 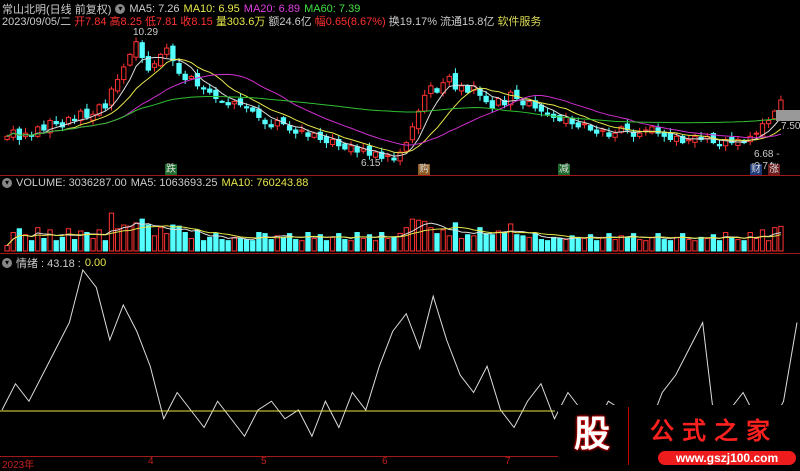 What do you see at coordinates (71, 183) in the screenshot?
I see `volume-label: VOLUME: 3036287.00` at bounding box center [71, 183].